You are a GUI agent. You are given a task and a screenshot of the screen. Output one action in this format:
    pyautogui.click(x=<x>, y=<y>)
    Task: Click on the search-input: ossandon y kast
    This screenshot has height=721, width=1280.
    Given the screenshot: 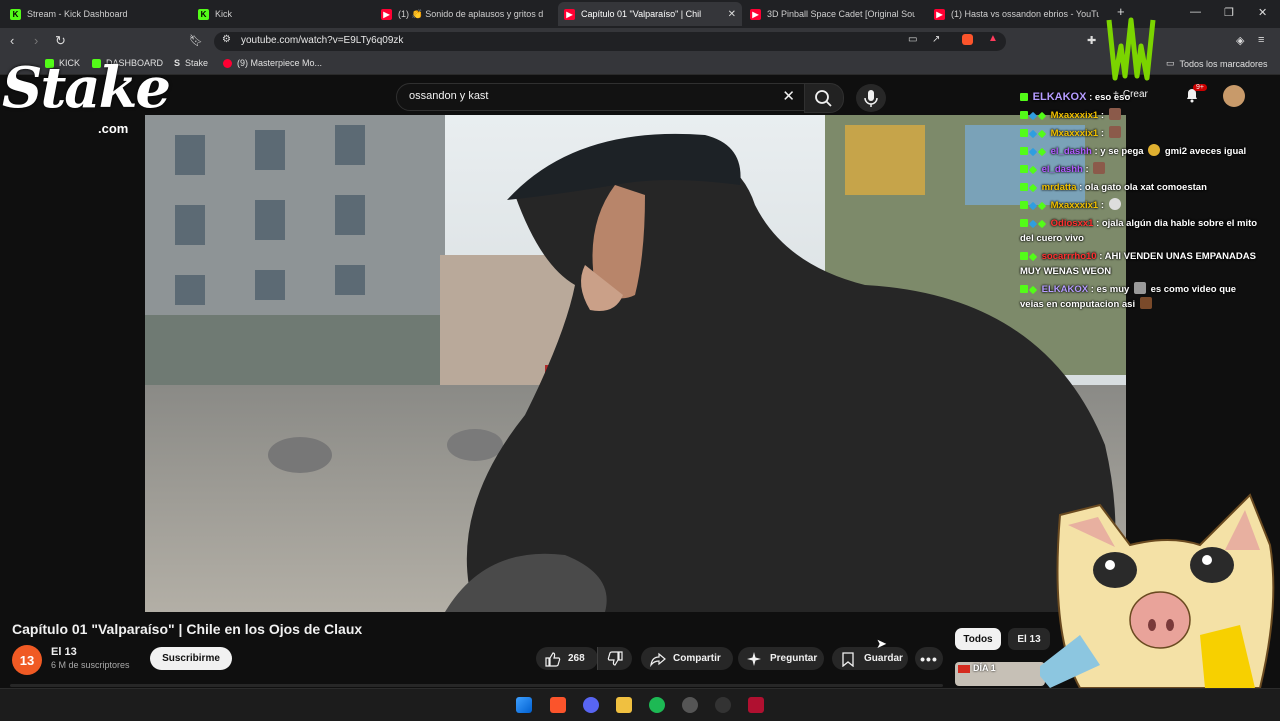 What is the action you would take?
    pyautogui.click(x=449, y=96)
    